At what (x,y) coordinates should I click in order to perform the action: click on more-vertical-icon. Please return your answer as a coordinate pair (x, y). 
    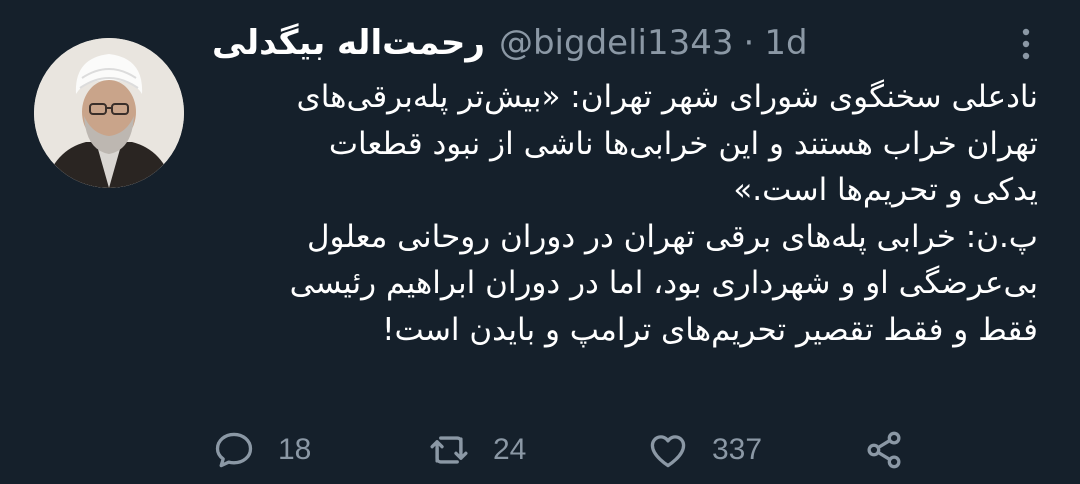
    Looking at the image, I should click on (1026, 44).